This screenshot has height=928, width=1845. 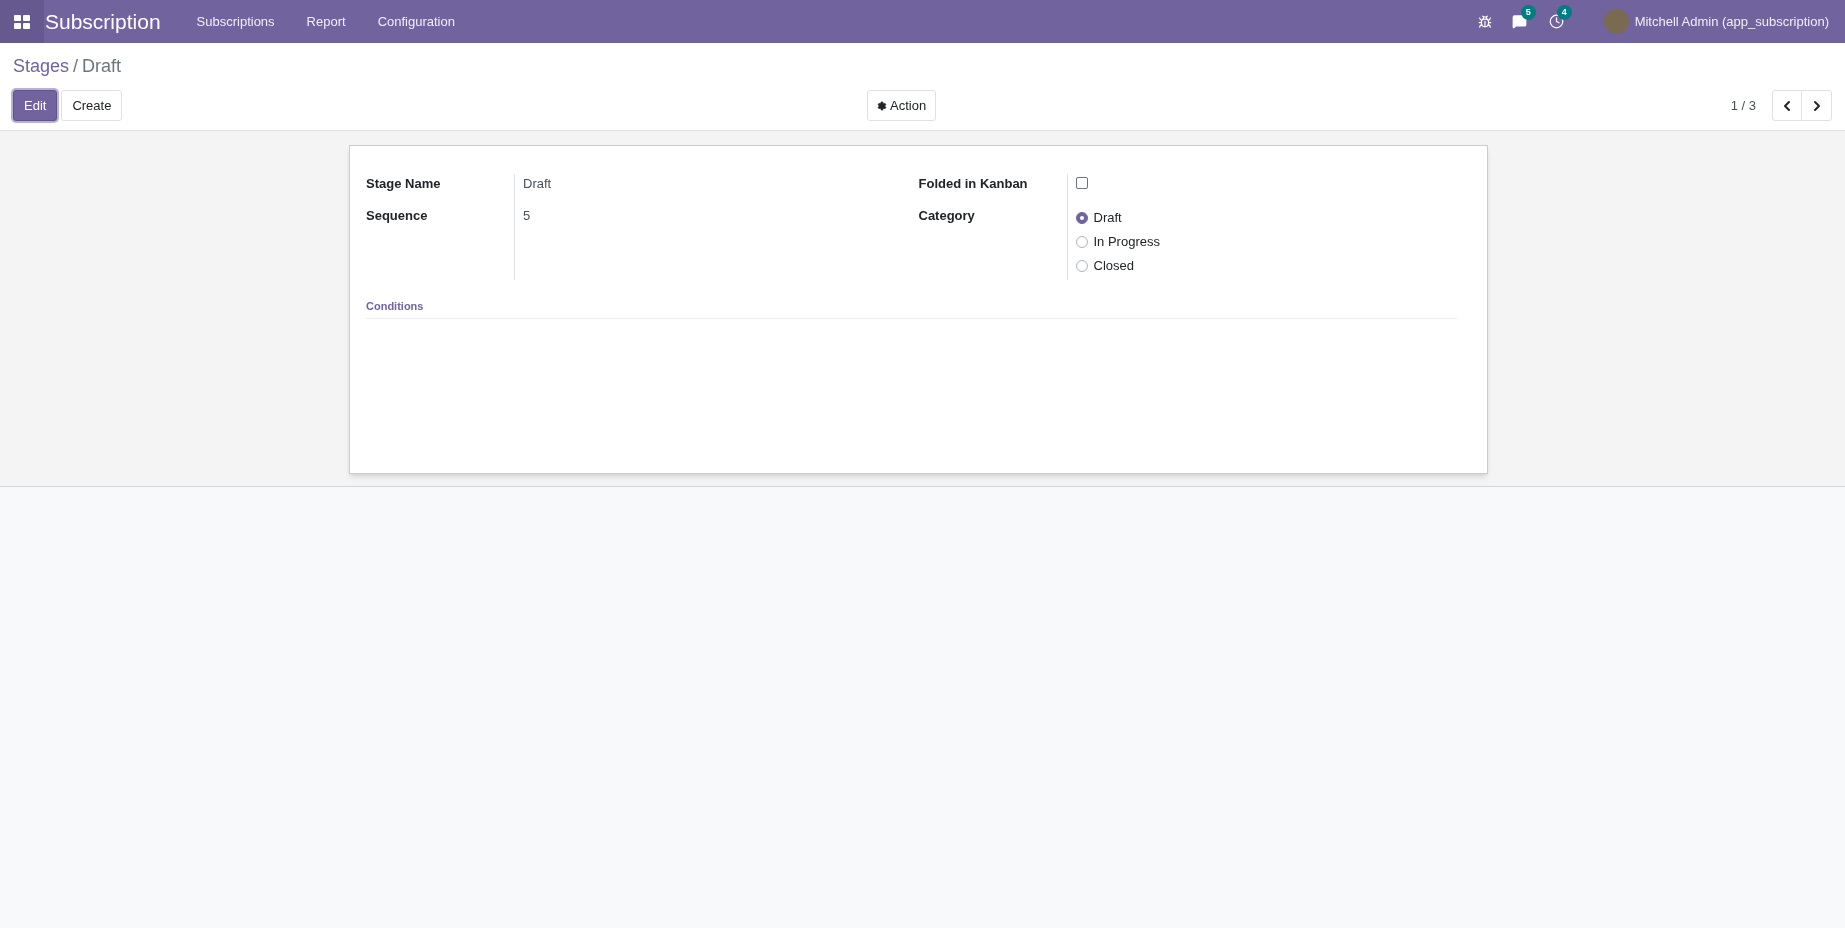 I want to click on create-button: Create, so click(x=92, y=105).